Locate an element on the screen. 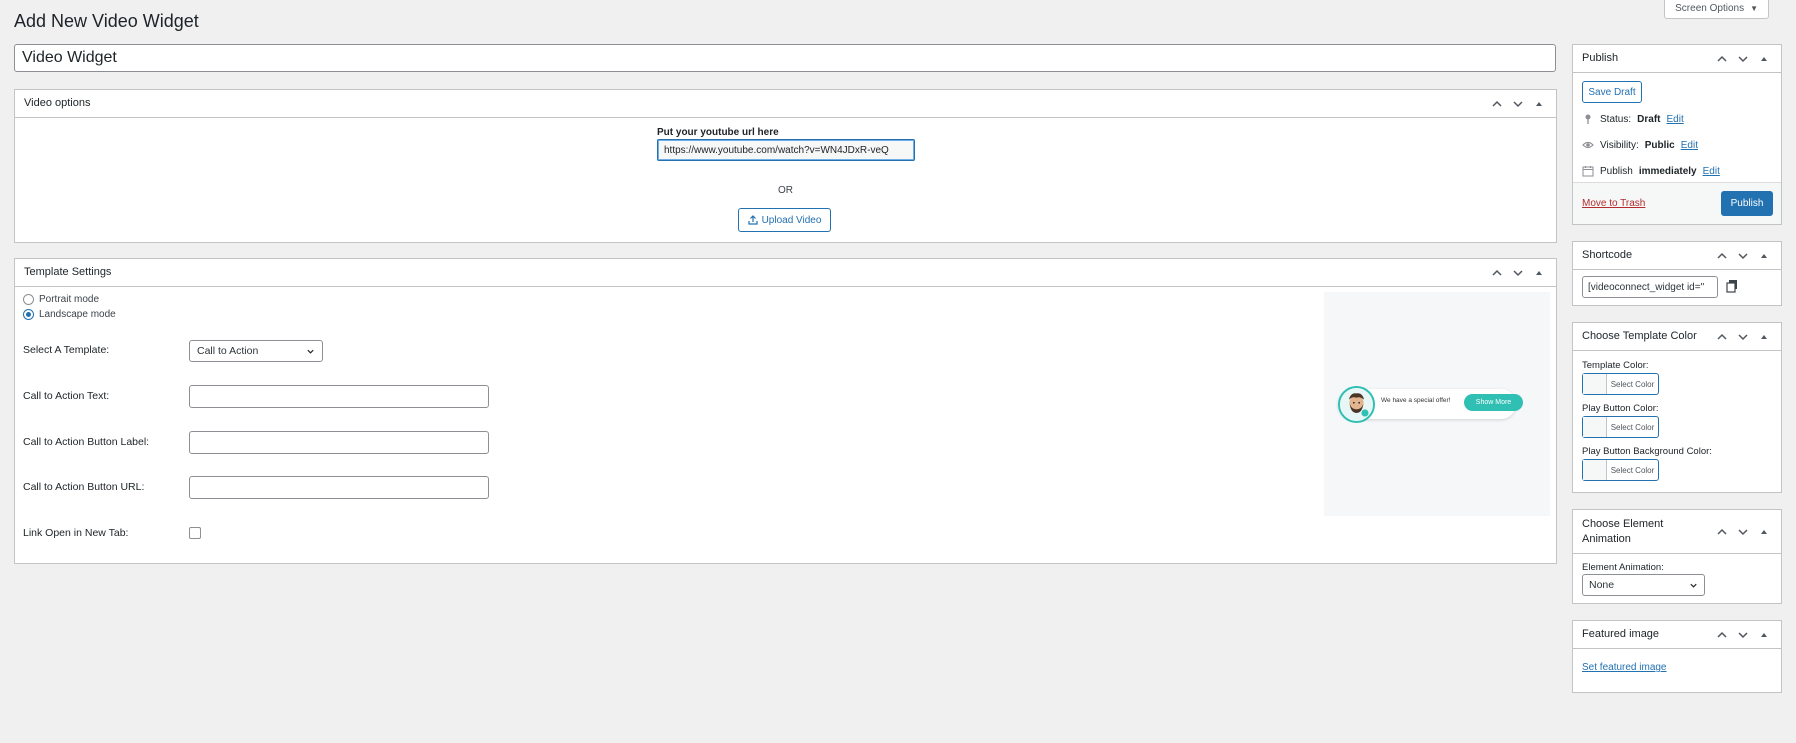 The height and width of the screenshot is (743, 1796). play-button-bg-color-picker: Select Color is located at coordinates (1620, 470).